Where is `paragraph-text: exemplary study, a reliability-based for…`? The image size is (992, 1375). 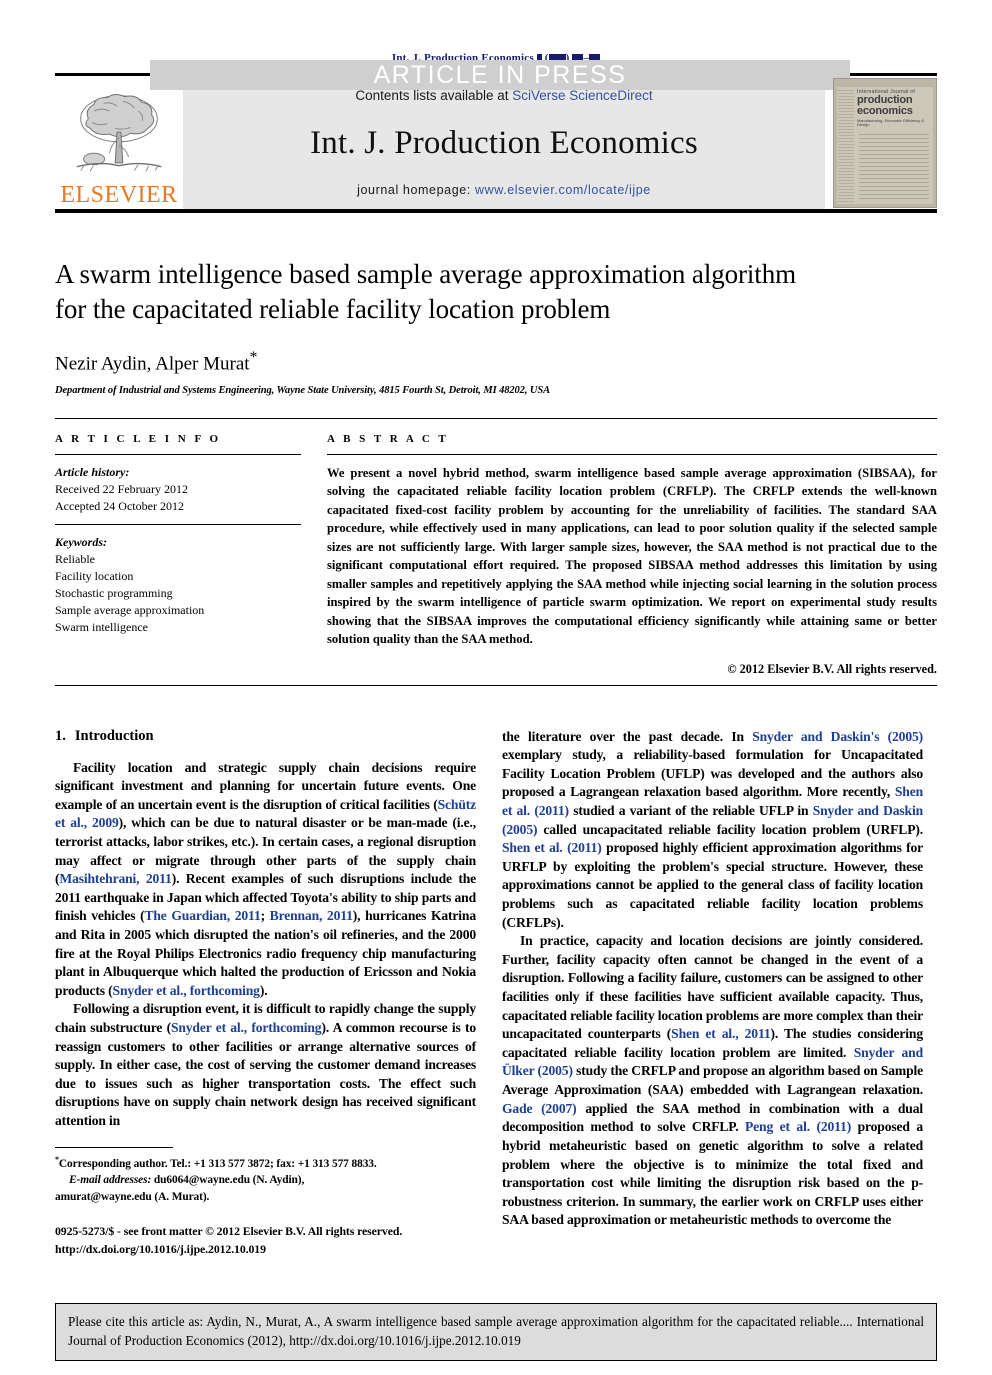
paragraph-text: exemplary study, a reliability-based for… is located at coordinates (712, 773).